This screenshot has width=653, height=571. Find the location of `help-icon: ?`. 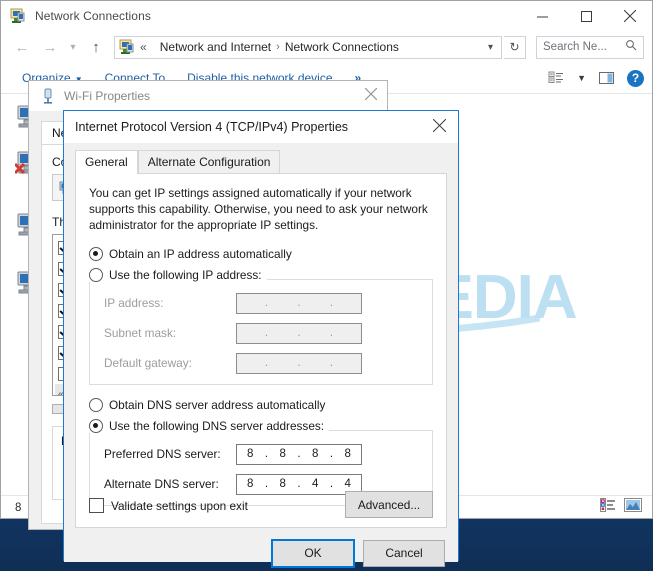

help-icon: ? is located at coordinates (635, 78).